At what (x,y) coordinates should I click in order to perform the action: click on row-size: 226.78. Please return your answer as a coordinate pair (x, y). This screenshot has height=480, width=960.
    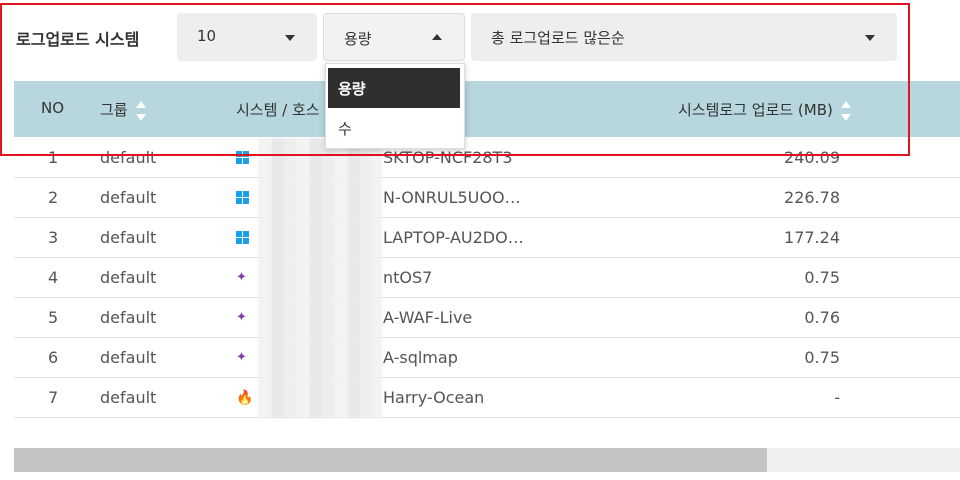
    Looking at the image, I should click on (812, 197).